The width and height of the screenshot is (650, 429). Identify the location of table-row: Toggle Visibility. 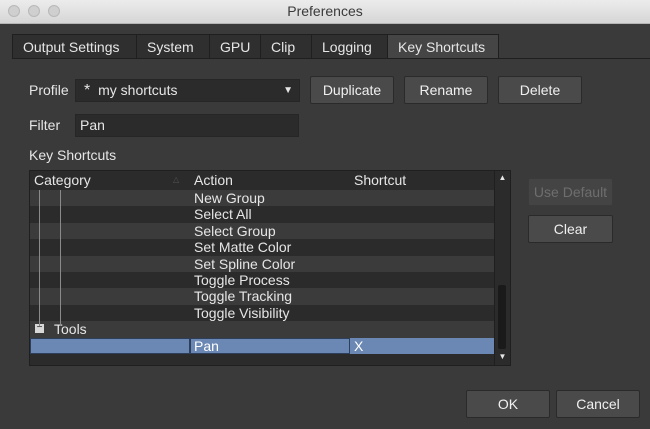
(262, 313).